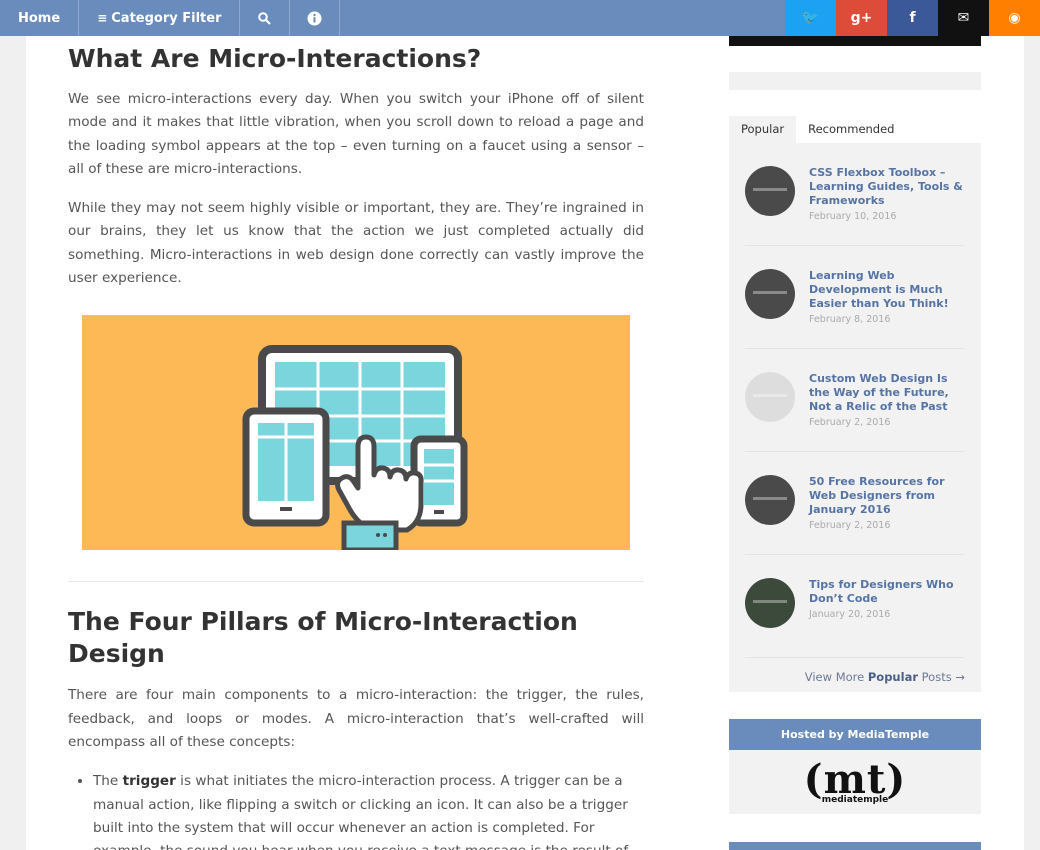 The image size is (1040, 850). I want to click on hosted-title: Hosted by MediaTemple, so click(855, 734).